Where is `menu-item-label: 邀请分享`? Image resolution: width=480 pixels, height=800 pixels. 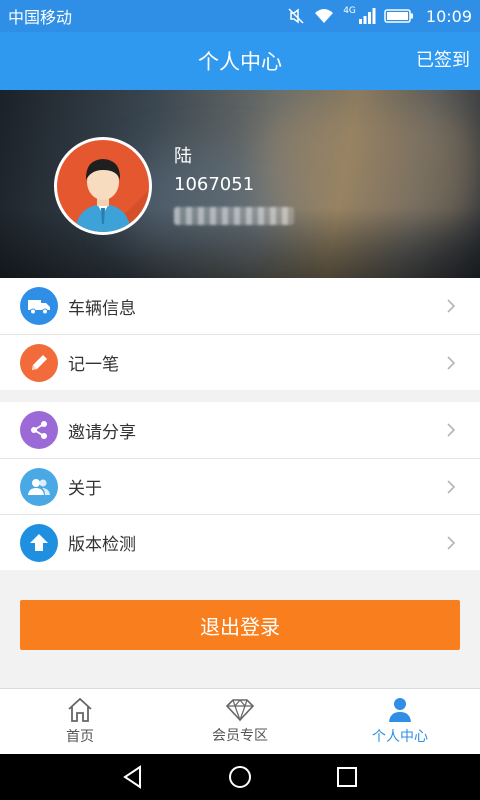
menu-item-label: 邀请分享 is located at coordinates (102, 432).